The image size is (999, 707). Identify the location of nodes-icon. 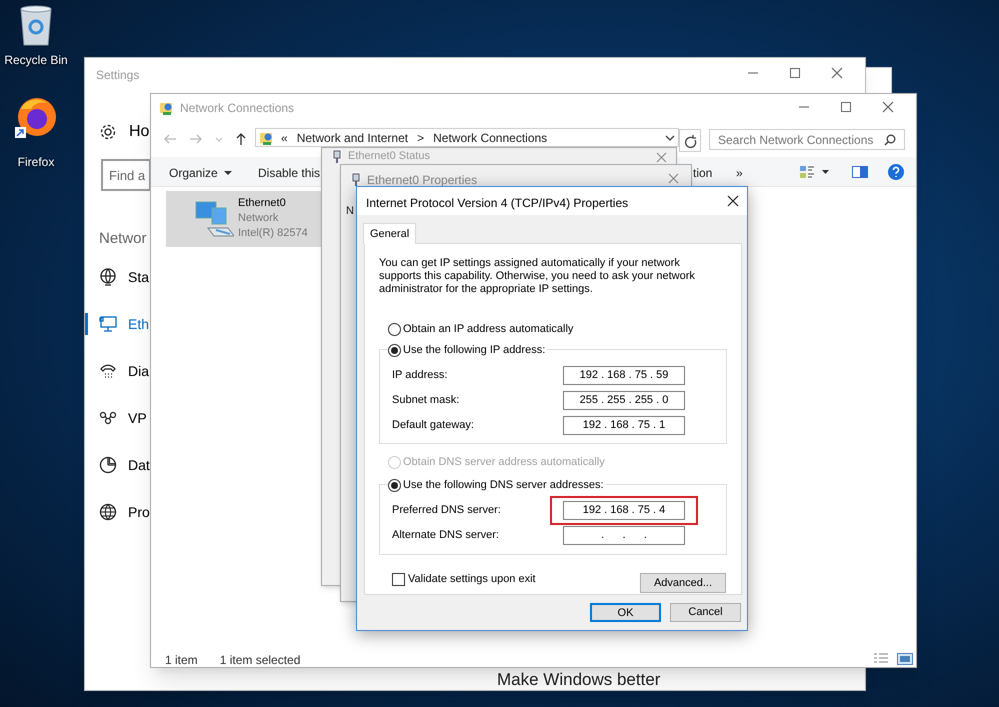
(108, 418).